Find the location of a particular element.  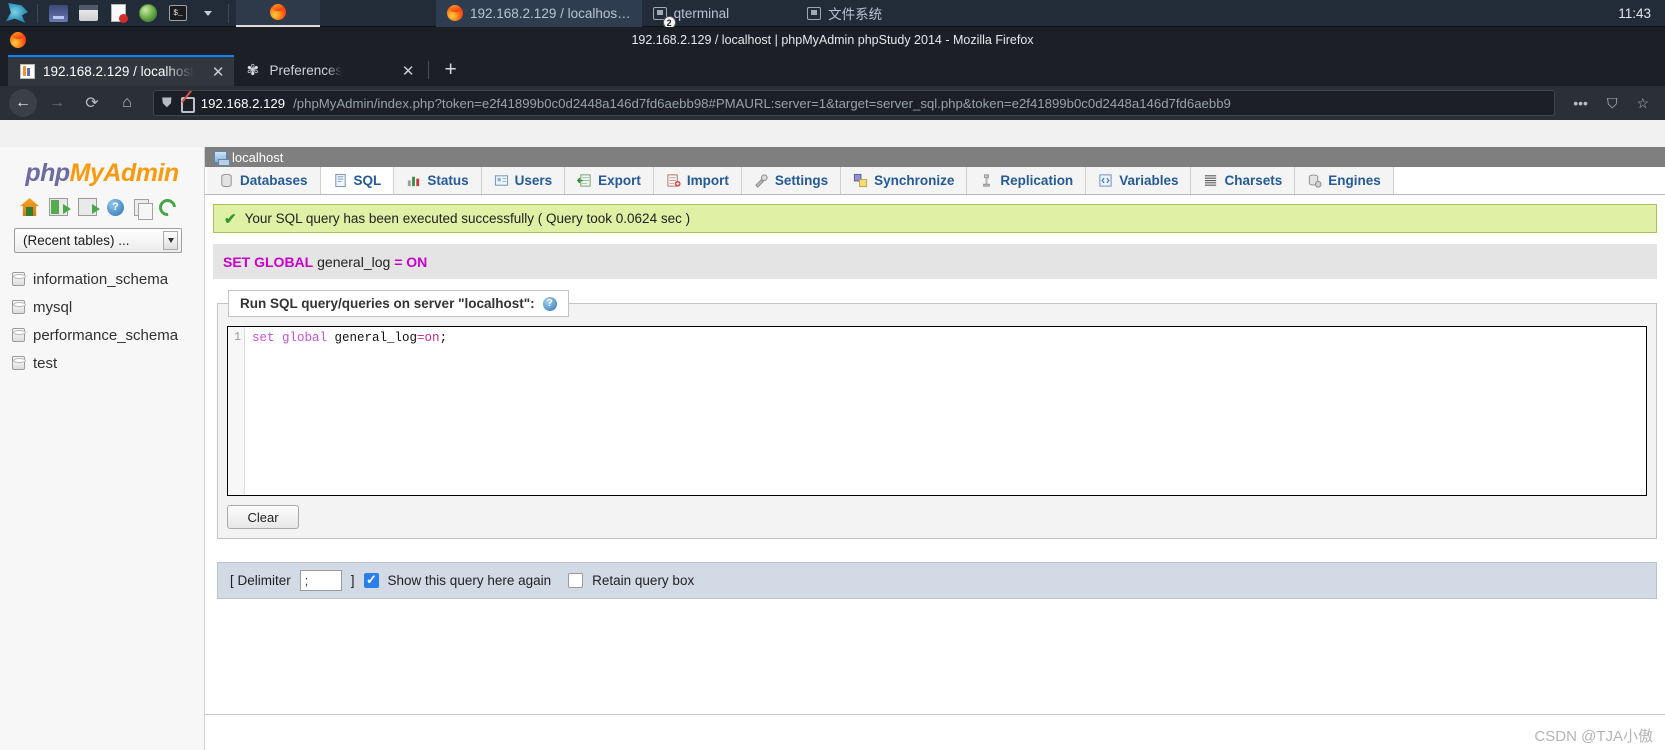

taskbar-firefox-thumb is located at coordinates (278, 13).